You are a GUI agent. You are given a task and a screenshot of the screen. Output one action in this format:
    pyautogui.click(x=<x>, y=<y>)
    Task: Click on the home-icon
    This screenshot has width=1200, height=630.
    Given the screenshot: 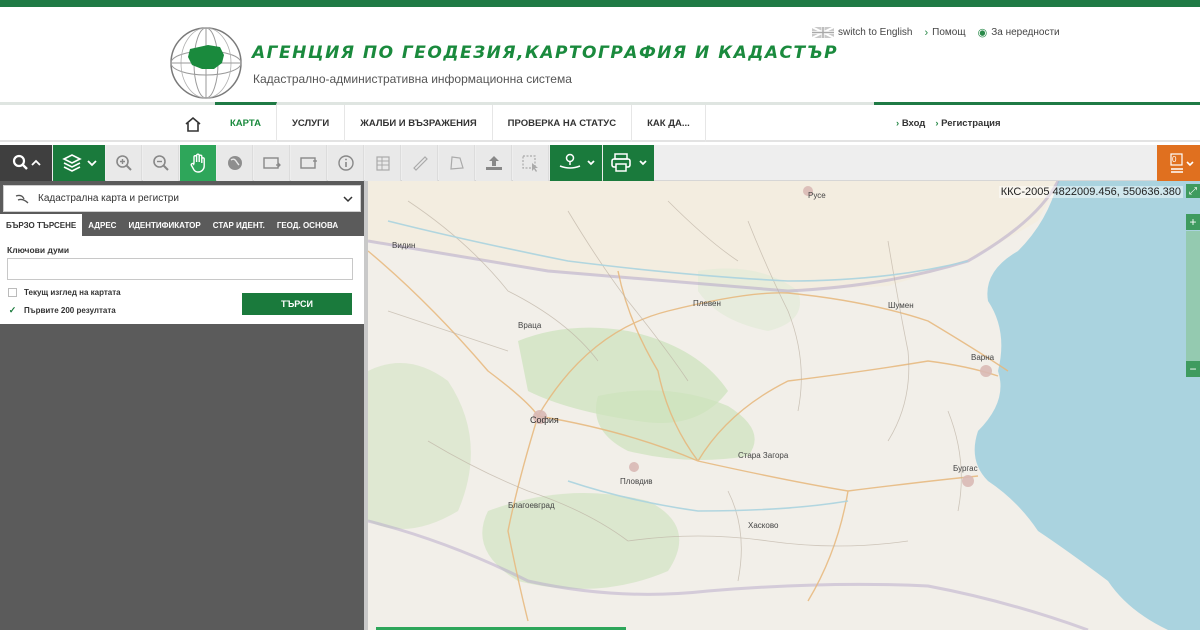 What is the action you would take?
    pyautogui.click(x=192, y=124)
    